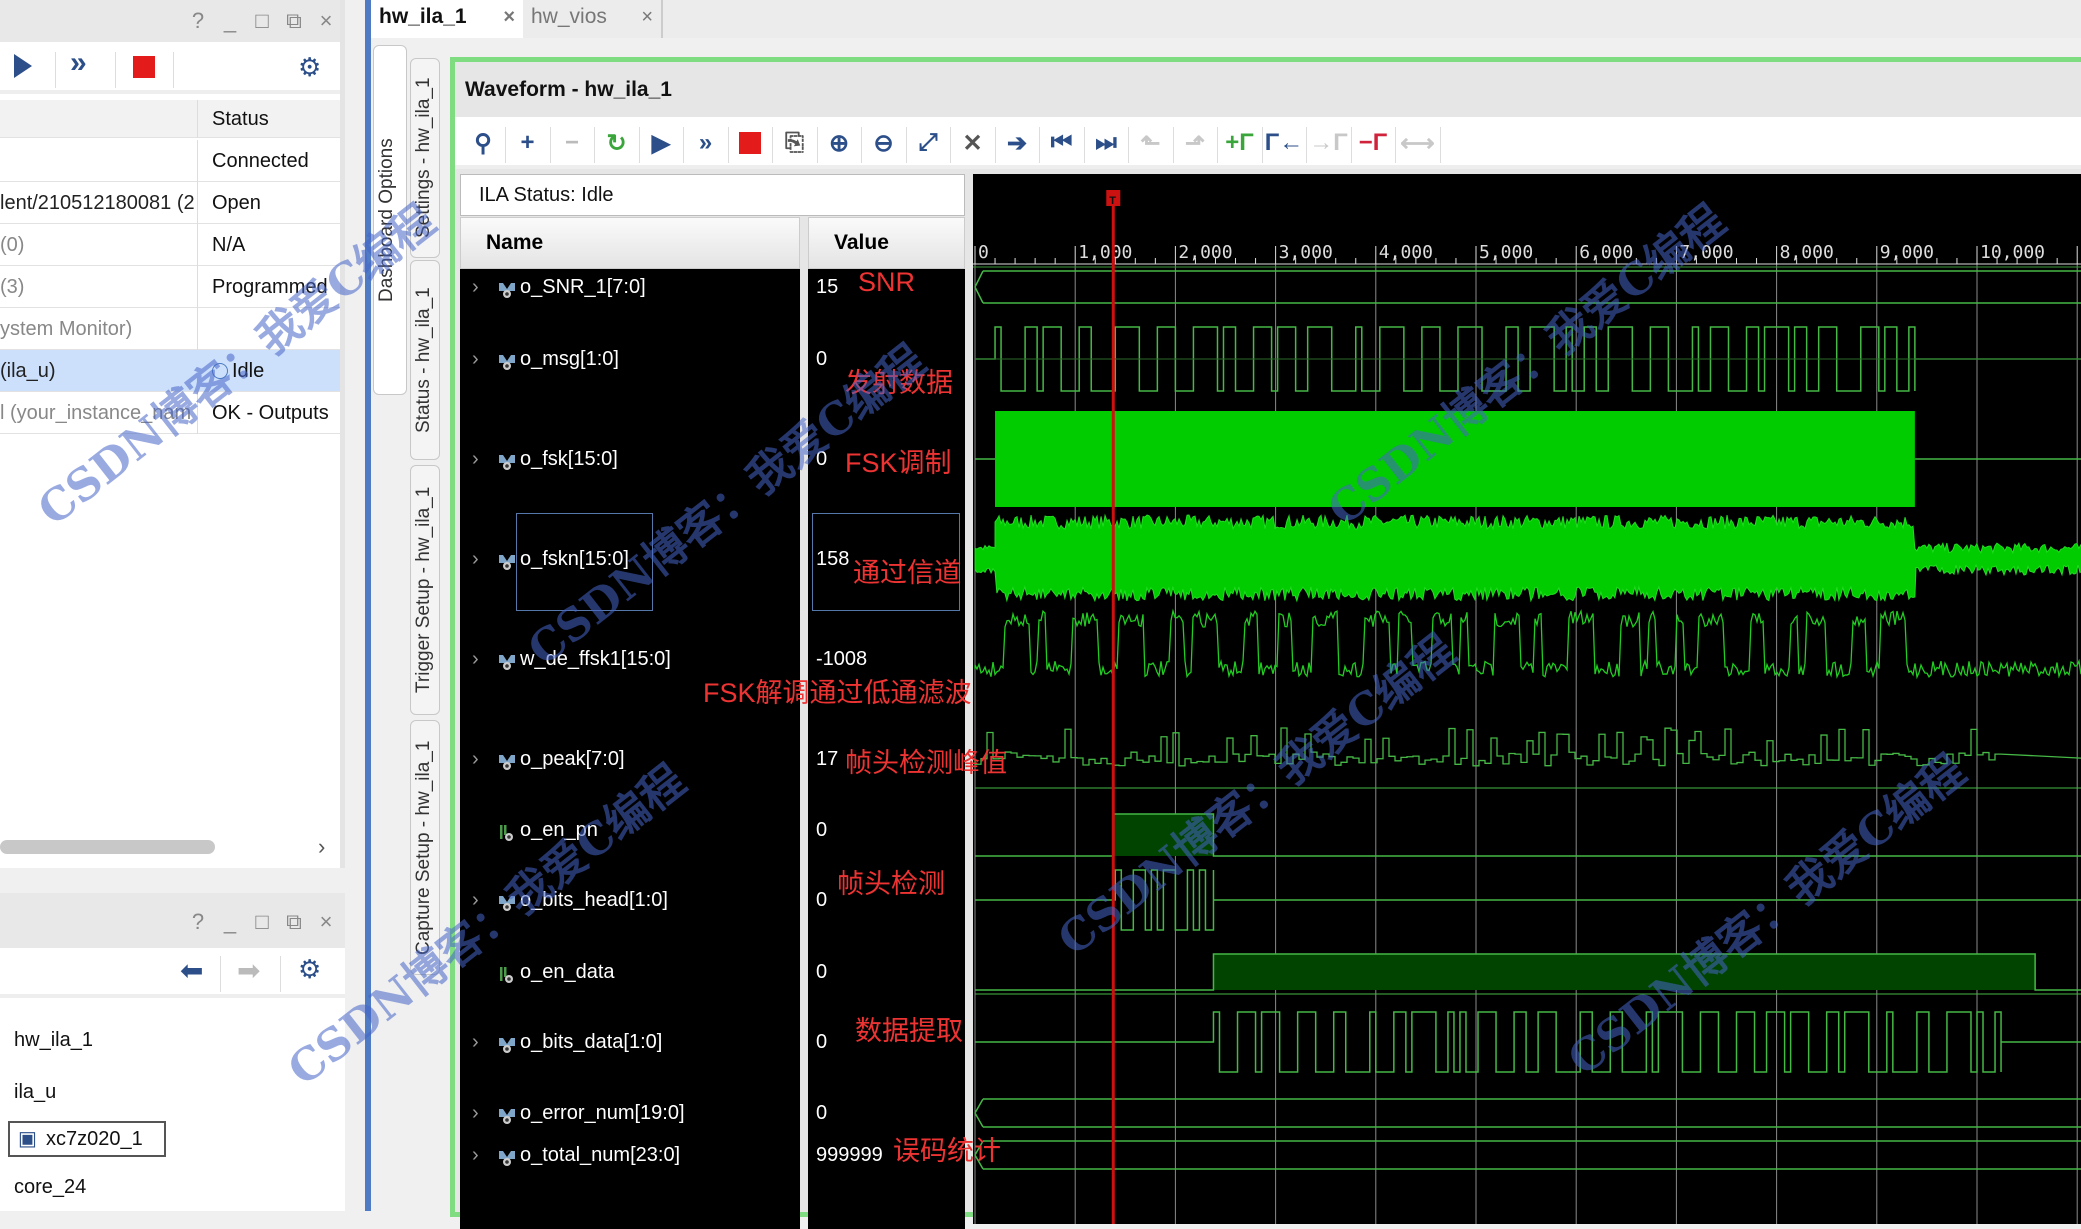  Describe the element at coordinates (170, 371) in the screenshot. I see `table-row: (ila_u) Idle` at that location.